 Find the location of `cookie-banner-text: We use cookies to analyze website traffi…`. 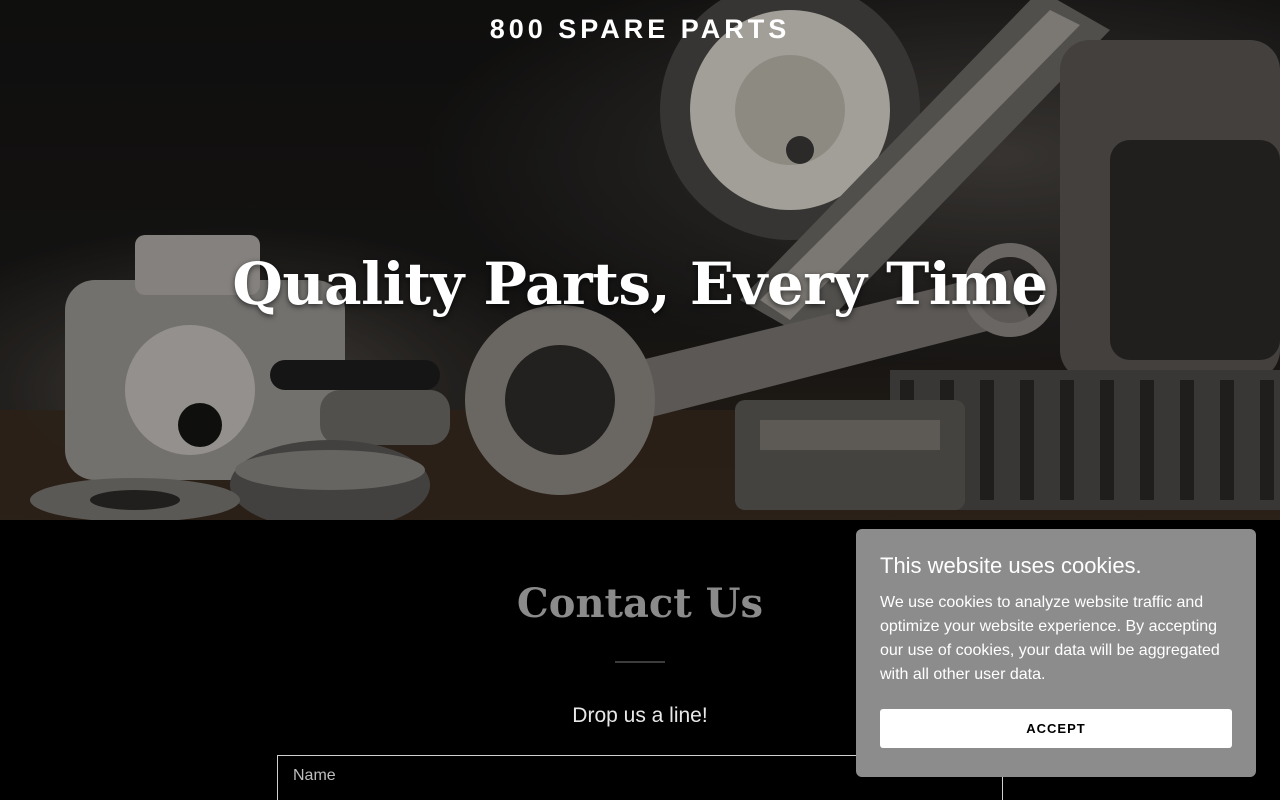

cookie-banner-text: We use cookies to analyze website traffi… is located at coordinates (1050, 638).